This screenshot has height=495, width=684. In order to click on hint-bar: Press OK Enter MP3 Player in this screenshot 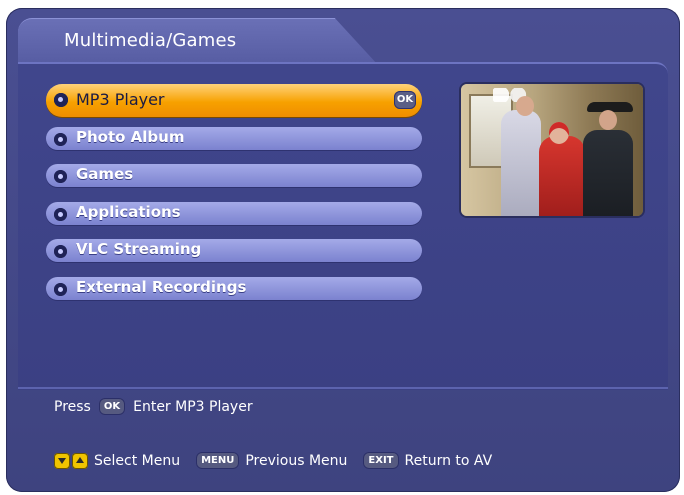, I will do `click(153, 406)`.